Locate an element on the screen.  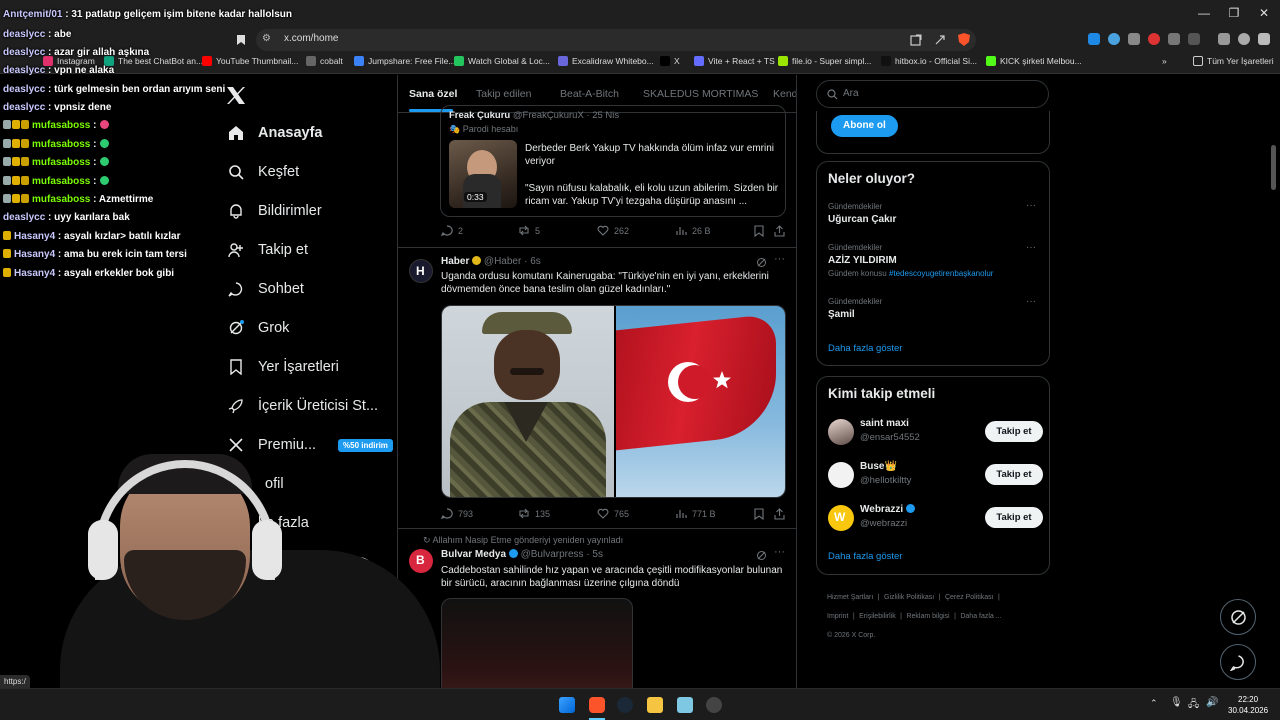
chat-username: Anıtçemit/01 is located at coordinates (32, 14).